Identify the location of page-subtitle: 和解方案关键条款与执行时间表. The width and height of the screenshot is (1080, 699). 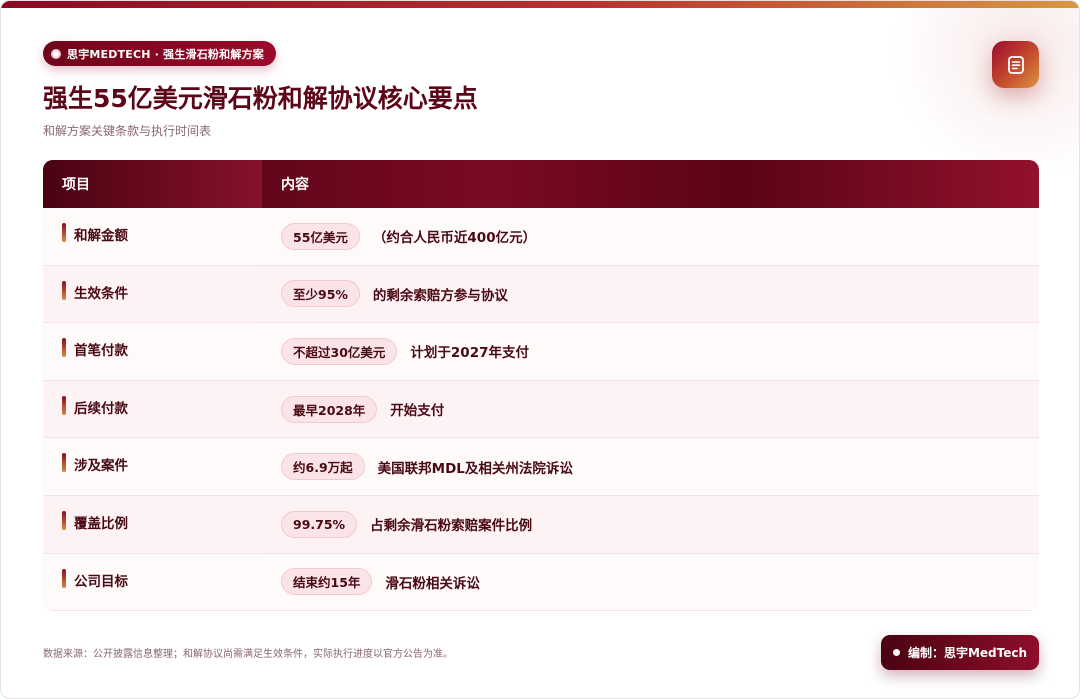
(127, 131).